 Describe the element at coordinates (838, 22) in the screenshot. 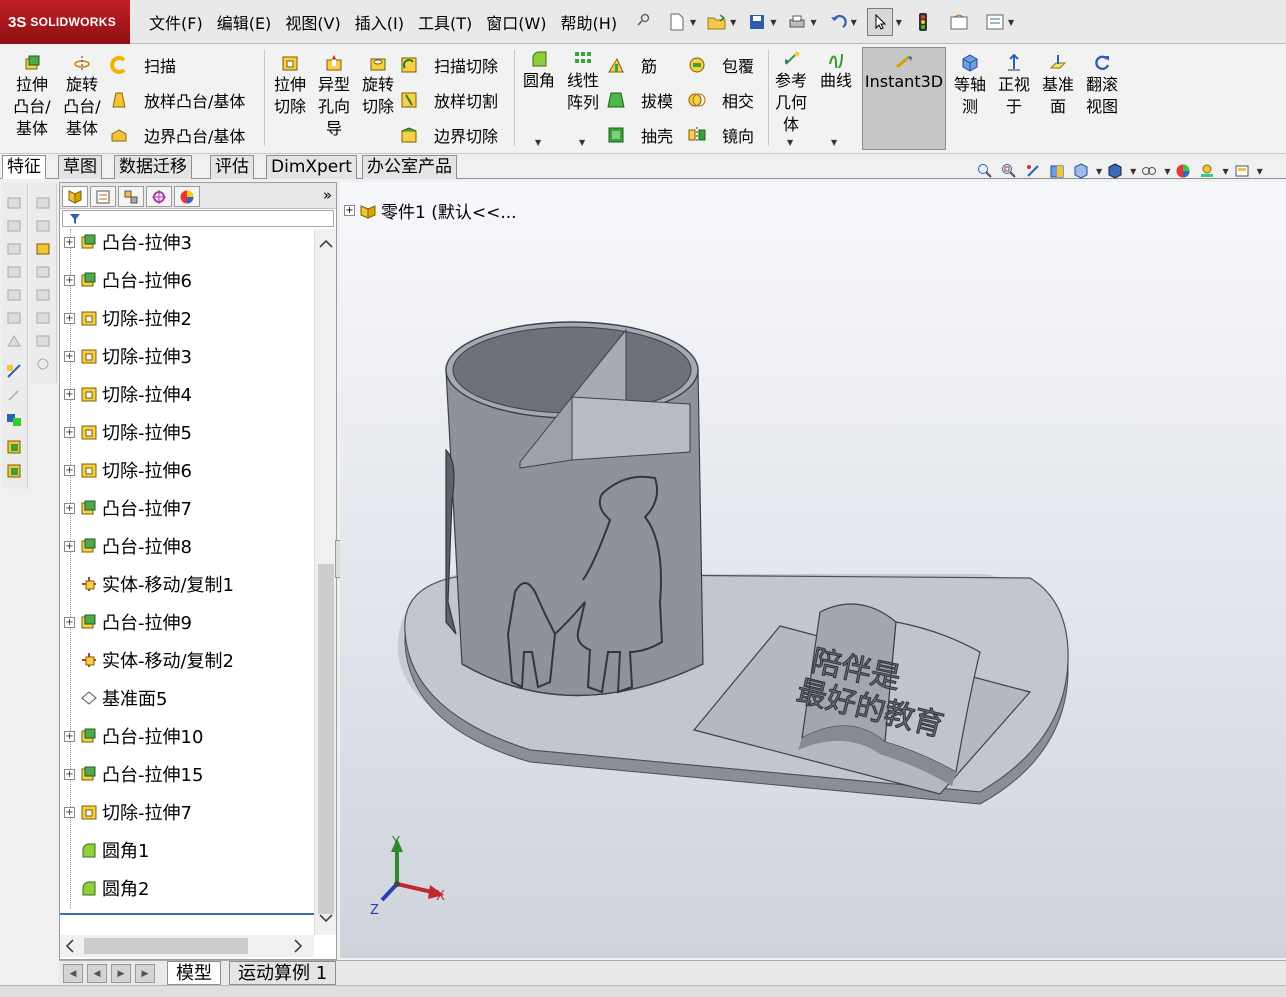

I see `undo-icon` at that location.